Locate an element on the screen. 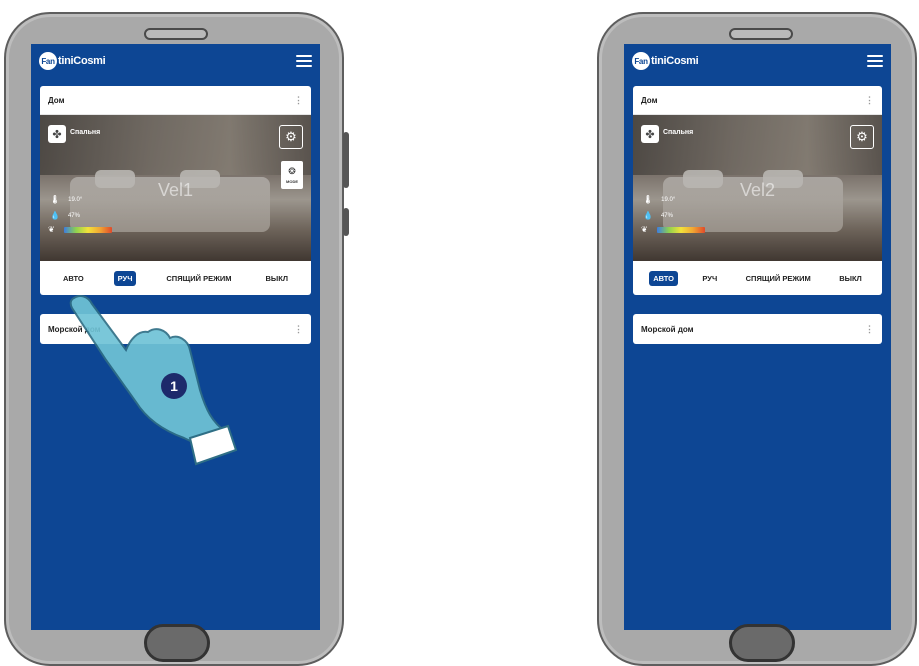 This screenshot has height=666, width=919. room-photo: ✤ Спальня ⚙ 🌡 19.0° 💧 47% Vel2 ❦ is located at coordinates (757, 188).